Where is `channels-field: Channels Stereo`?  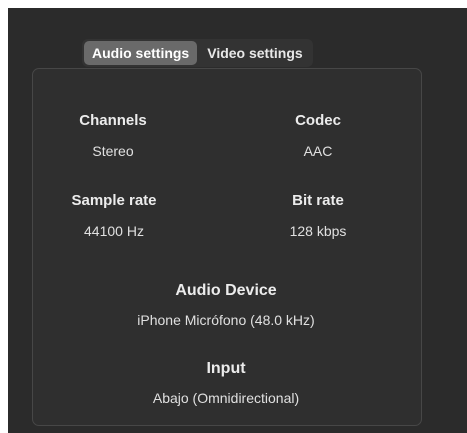 channels-field: Channels Stereo is located at coordinates (113, 136).